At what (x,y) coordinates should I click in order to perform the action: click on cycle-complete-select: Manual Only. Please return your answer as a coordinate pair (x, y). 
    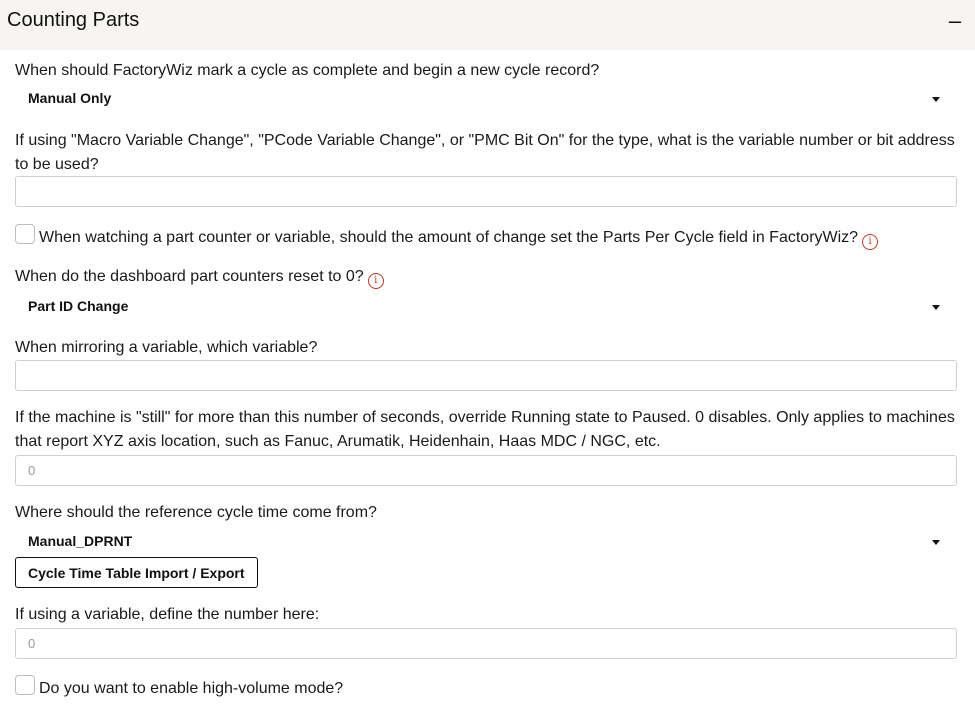
    Looking at the image, I should click on (486, 99).